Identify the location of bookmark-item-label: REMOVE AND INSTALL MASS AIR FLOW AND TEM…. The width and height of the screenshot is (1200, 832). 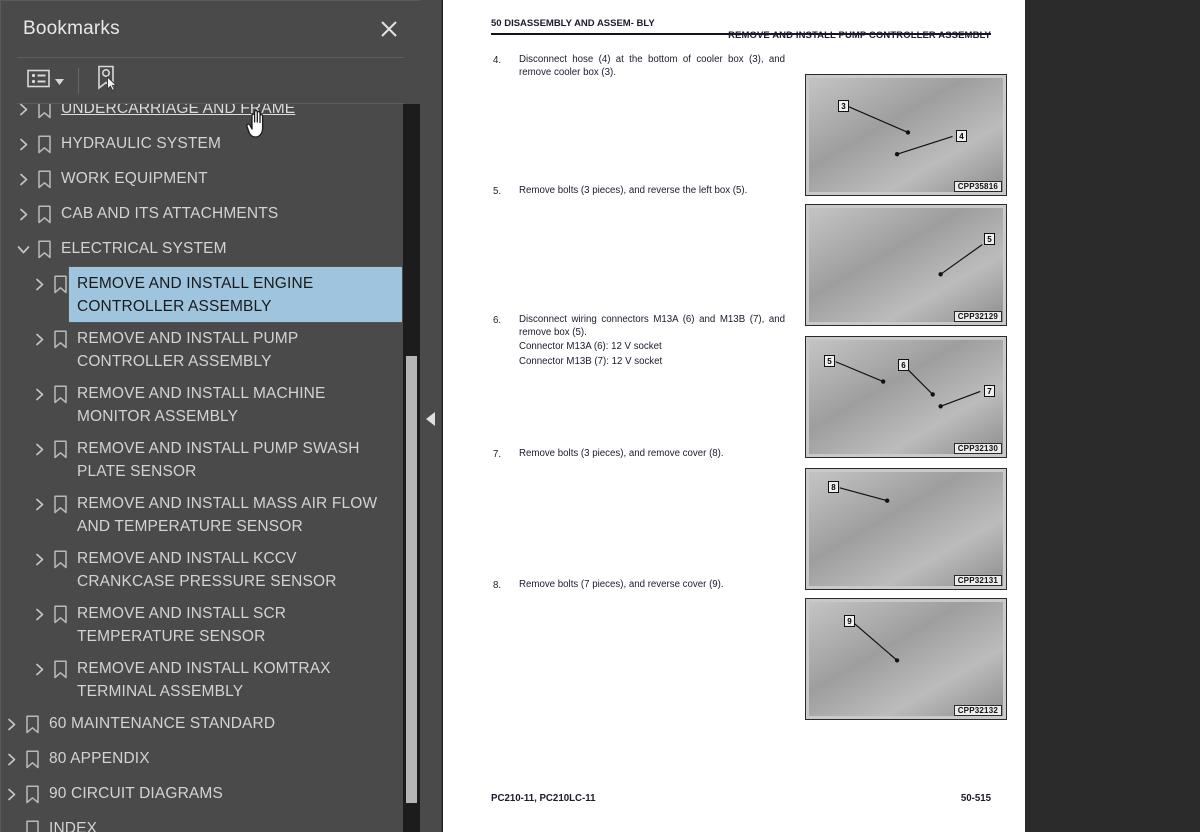
(227, 515).